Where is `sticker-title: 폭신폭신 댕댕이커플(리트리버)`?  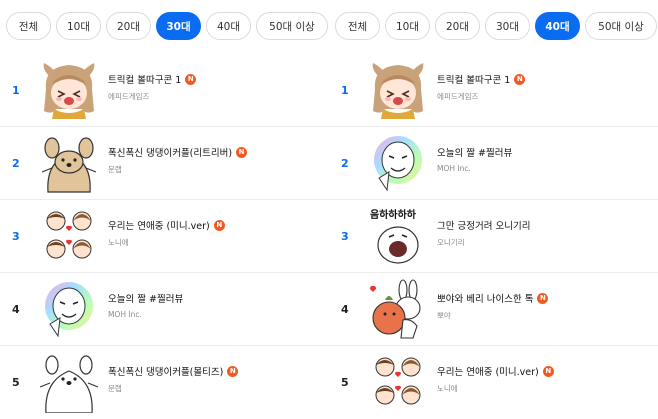
sticker-title: 폭신폭신 댕댕이커플(리트리버) is located at coordinates (170, 153).